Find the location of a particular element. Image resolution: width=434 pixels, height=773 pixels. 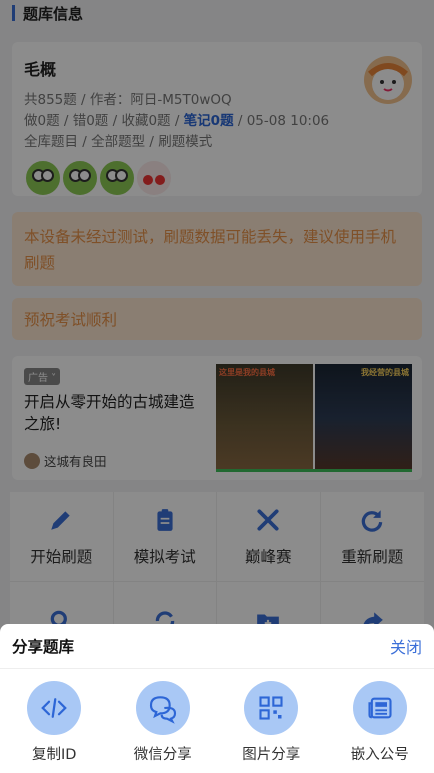

copy-id-label: 复制ID is located at coordinates (54, 755).